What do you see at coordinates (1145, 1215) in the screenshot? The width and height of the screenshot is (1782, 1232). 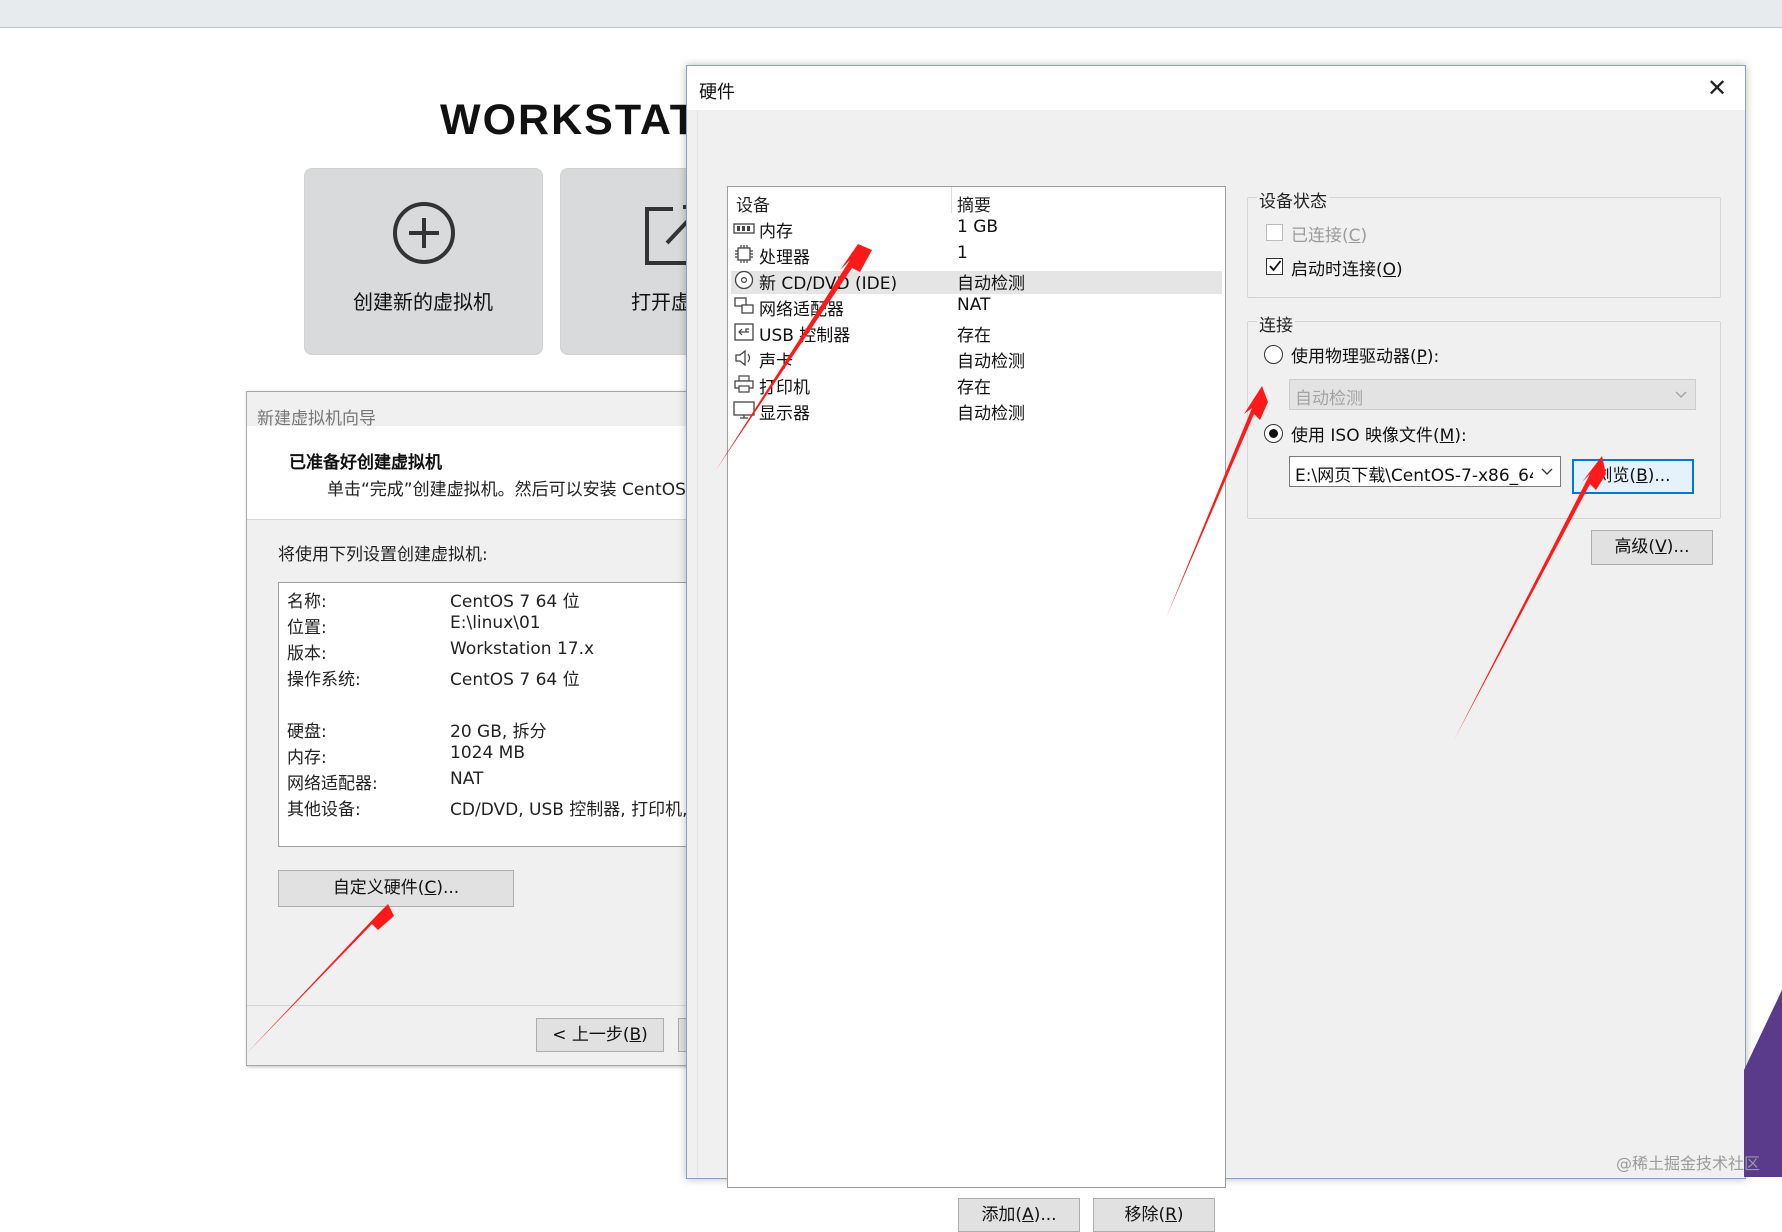 I see `remove-text: 移除(` at bounding box center [1145, 1215].